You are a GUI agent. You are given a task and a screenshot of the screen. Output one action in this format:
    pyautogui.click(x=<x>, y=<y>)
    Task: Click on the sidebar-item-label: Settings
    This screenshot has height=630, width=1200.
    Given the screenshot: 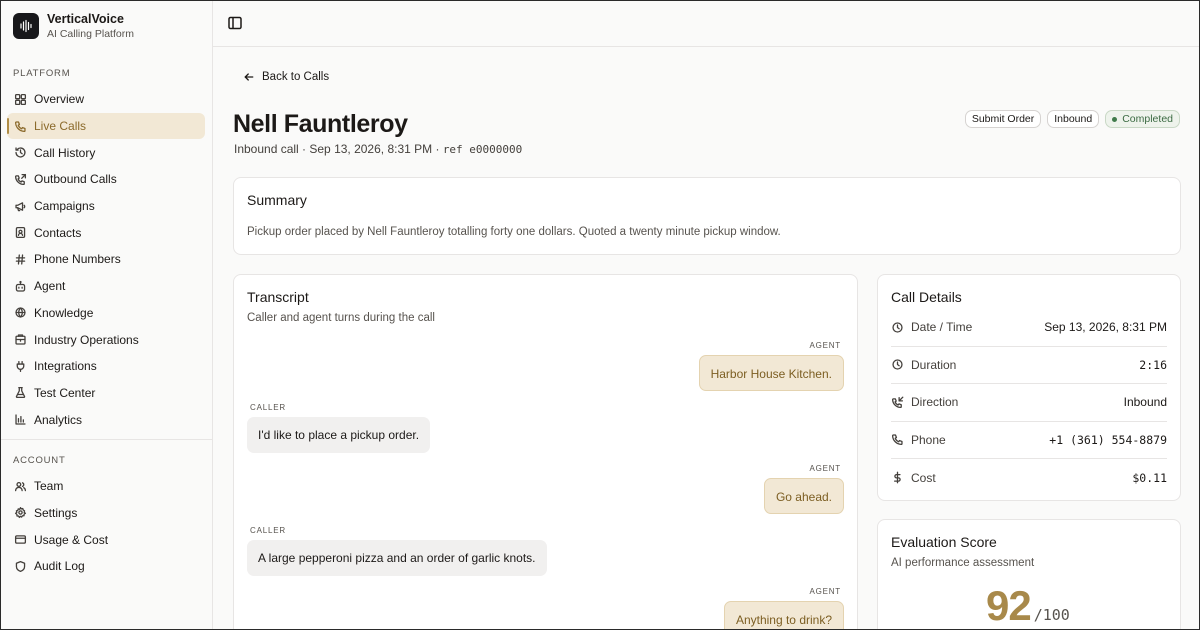 What is the action you would take?
    pyautogui.click(x=56, y=512)
    